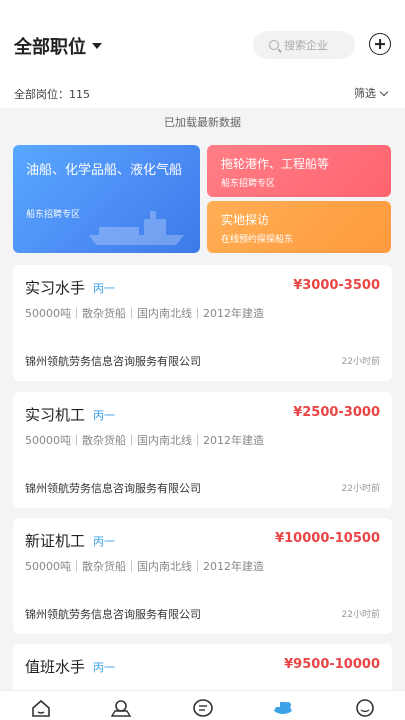  Describe the element at coordinates (121, 708) in the screenshot. I see `crew-icon` at that location.